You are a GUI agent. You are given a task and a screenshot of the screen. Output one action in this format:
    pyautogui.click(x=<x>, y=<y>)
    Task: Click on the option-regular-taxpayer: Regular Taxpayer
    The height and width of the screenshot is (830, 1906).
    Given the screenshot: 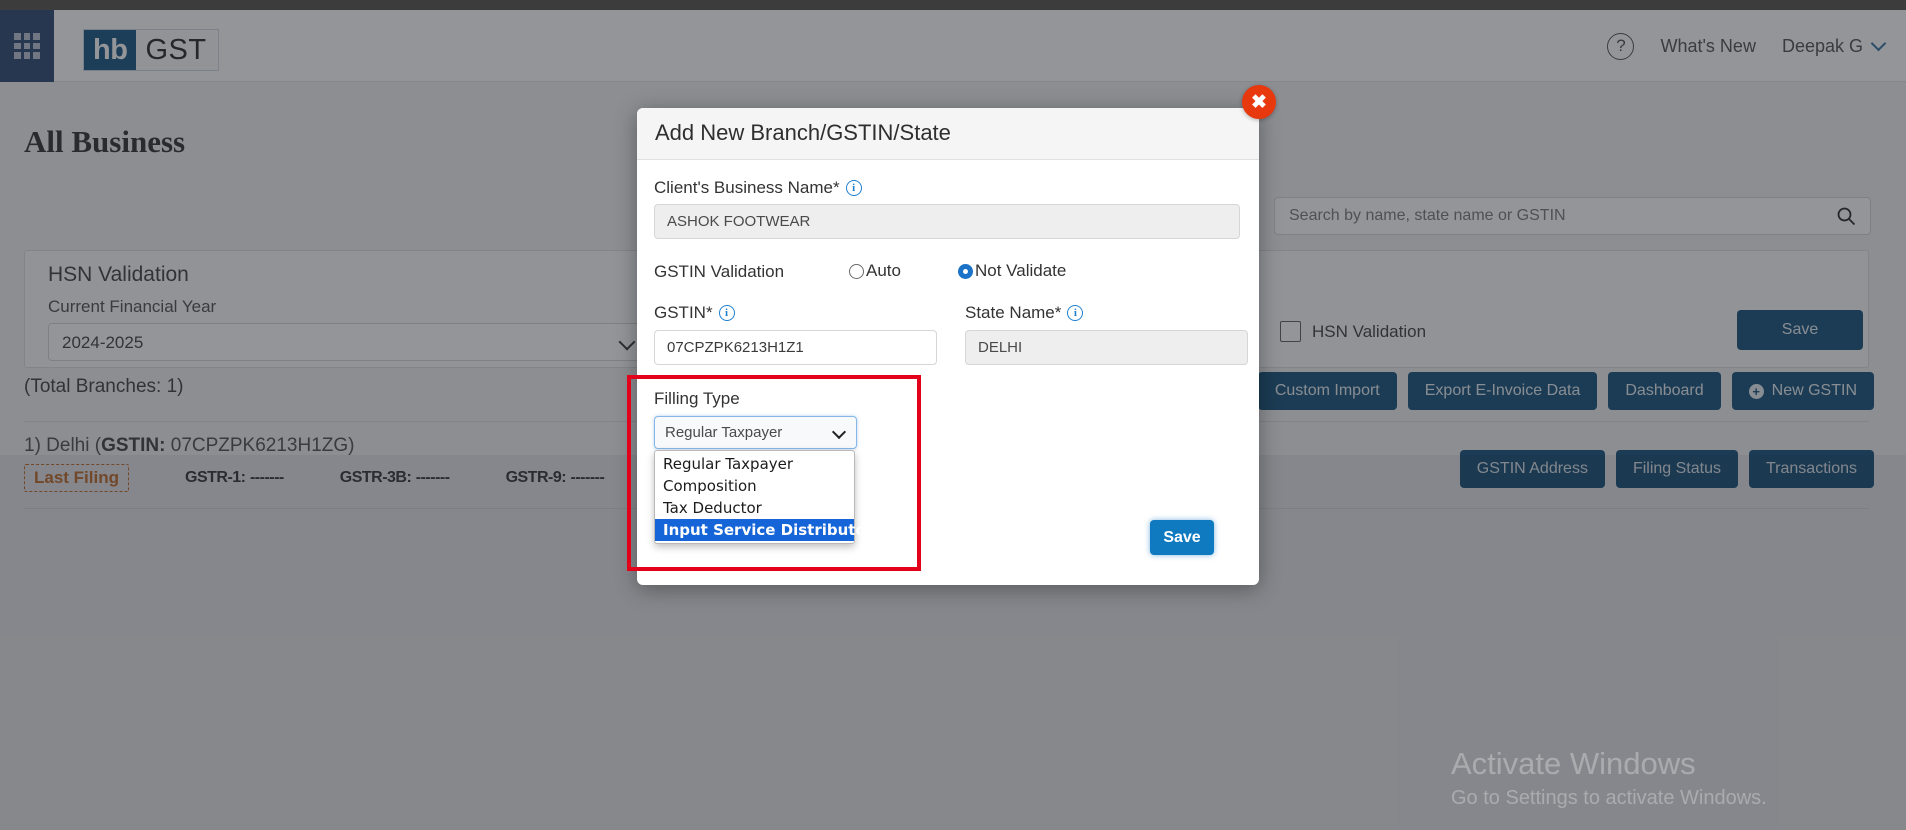 What is the action you would take?
    pyautogui.click(x=754, y=464)
    